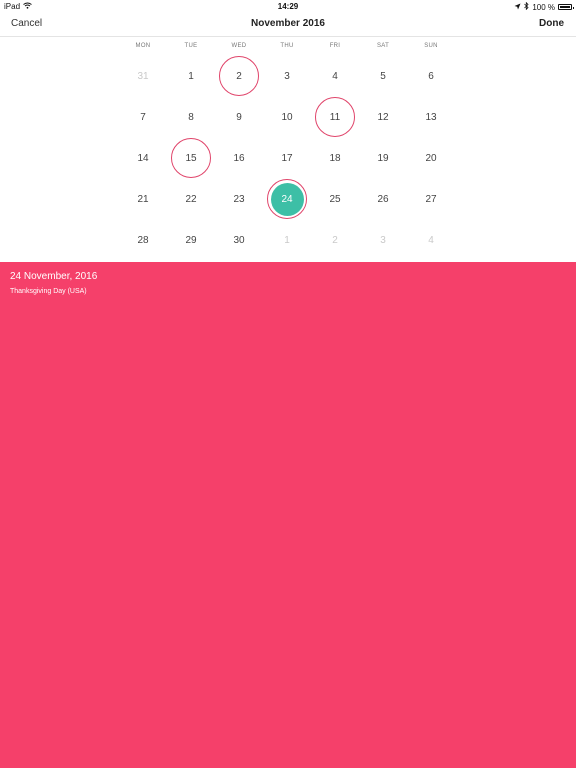 The width and height of the screenshot is (576, 768). I want to click on day-number: 24, so click(287, 199).